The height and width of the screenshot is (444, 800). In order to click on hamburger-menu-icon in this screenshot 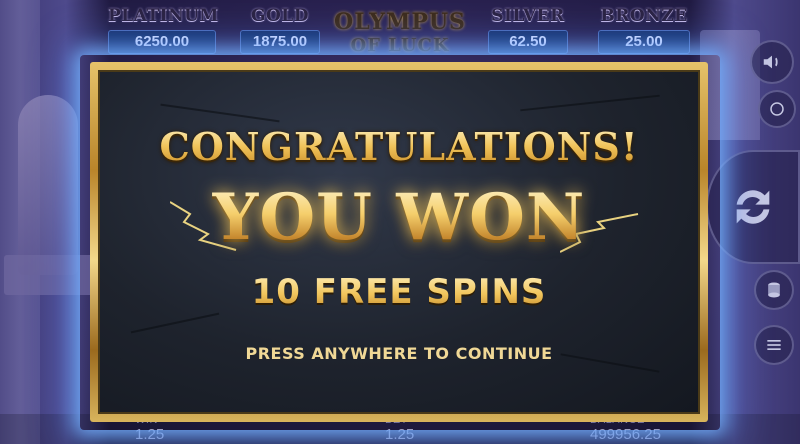, I will do `click(774, 345)`.